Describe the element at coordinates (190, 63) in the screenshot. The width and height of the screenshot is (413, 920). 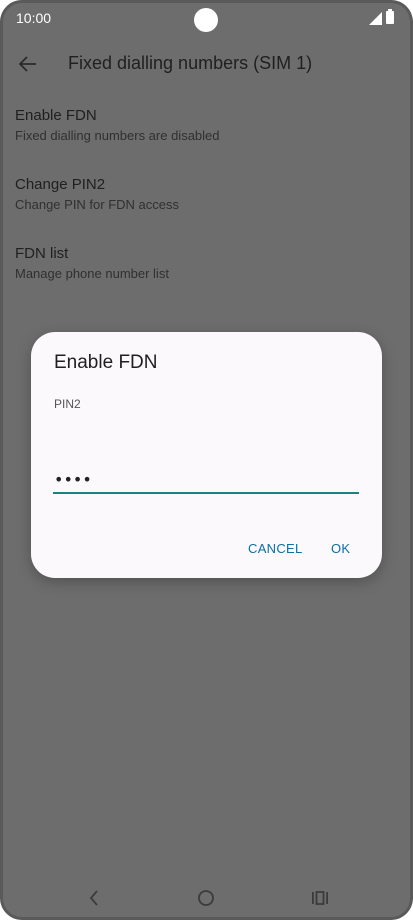
I see `page-title: Fixed dialling numbers (SIM 1)` at that location.